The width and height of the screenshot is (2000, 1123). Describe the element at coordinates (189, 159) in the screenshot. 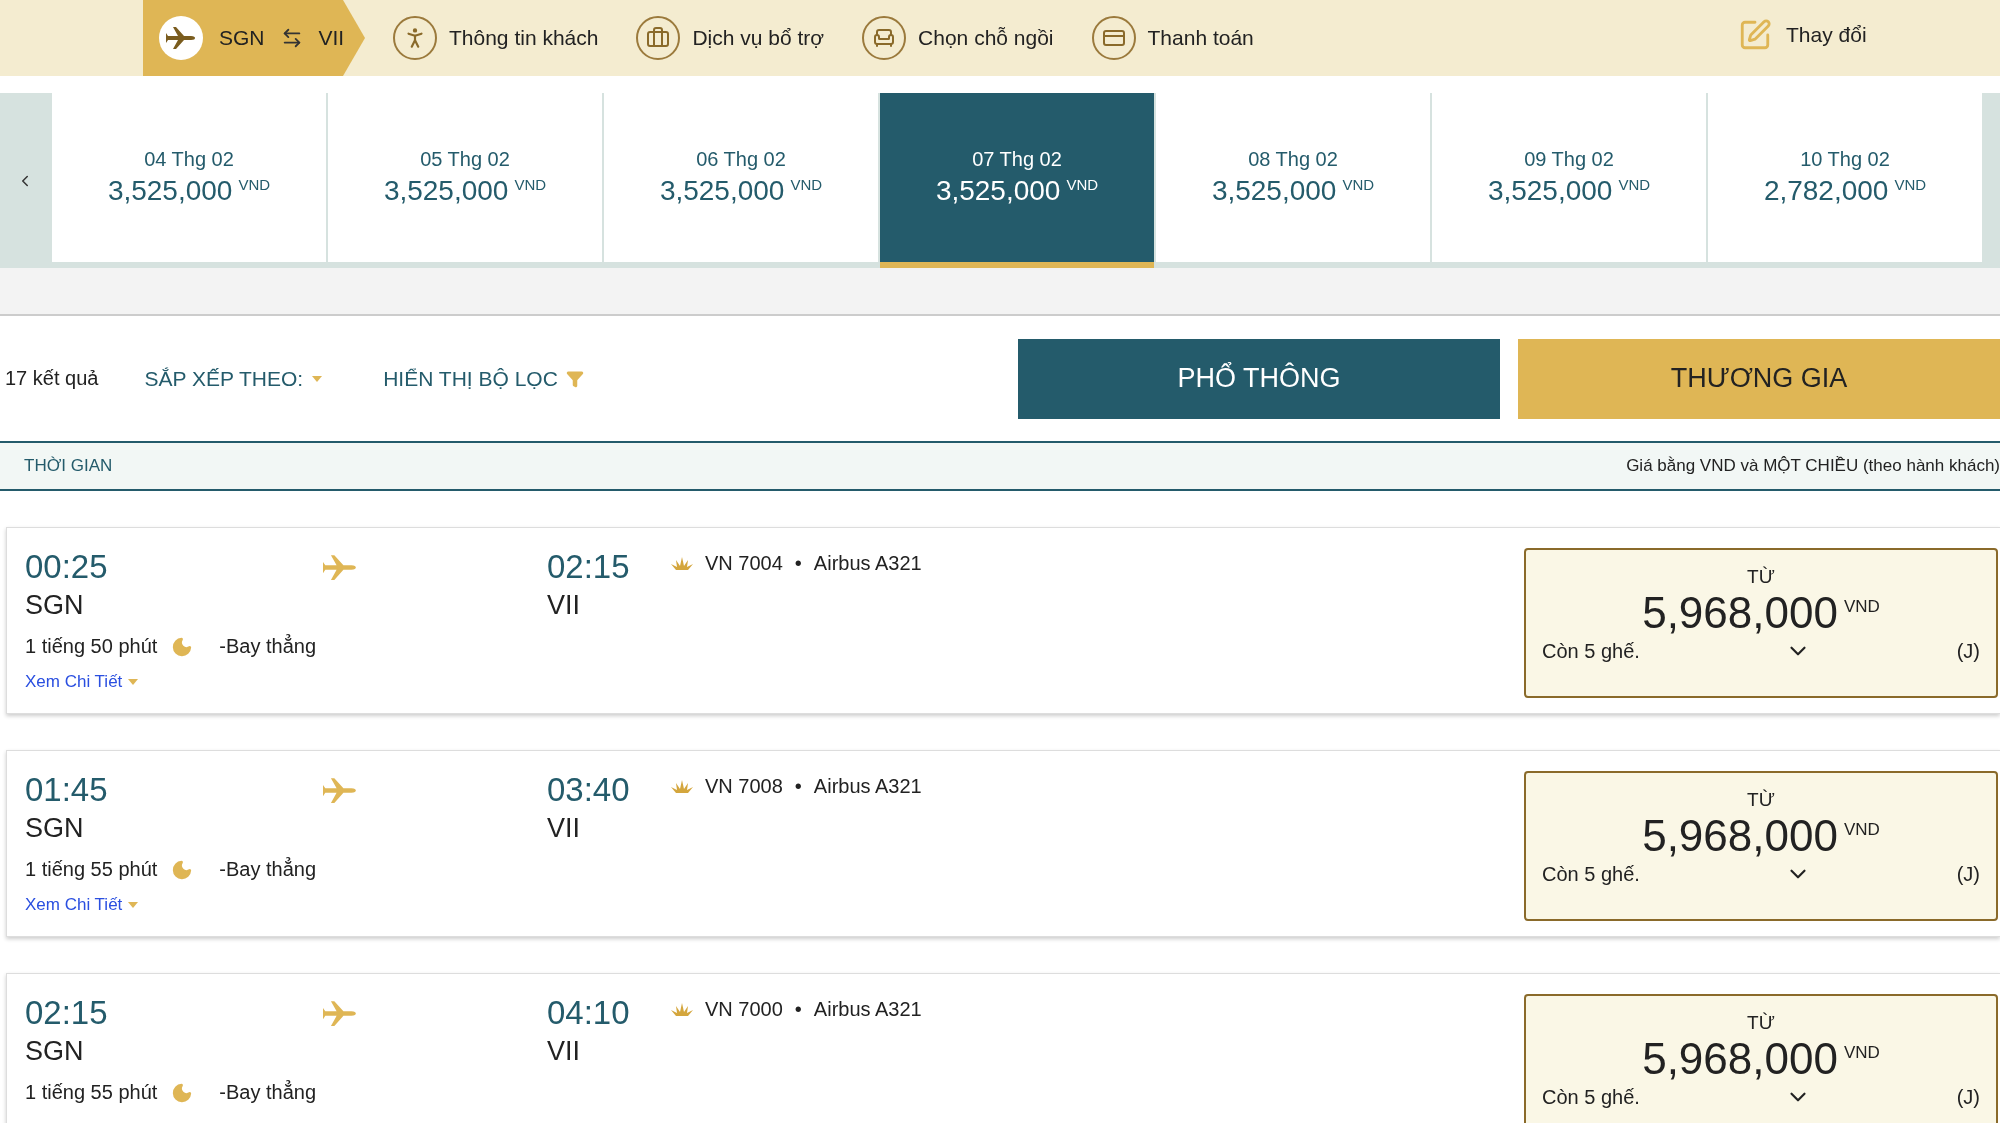

I see `date-label: 04 Thg 02` at that location.